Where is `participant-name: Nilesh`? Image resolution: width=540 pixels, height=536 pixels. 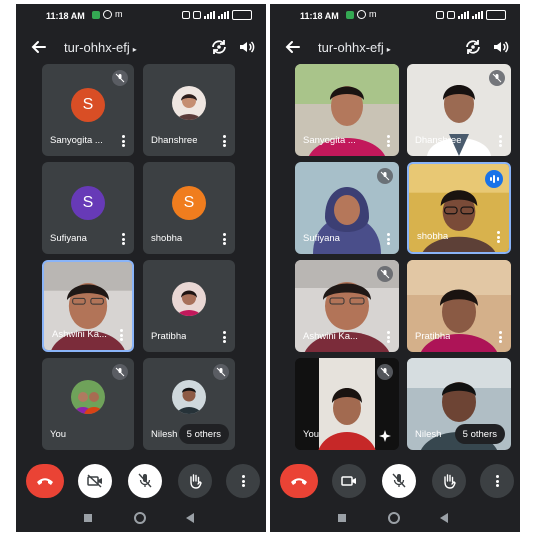 participant-name: Nilesh is located at coordinates (164, 434).